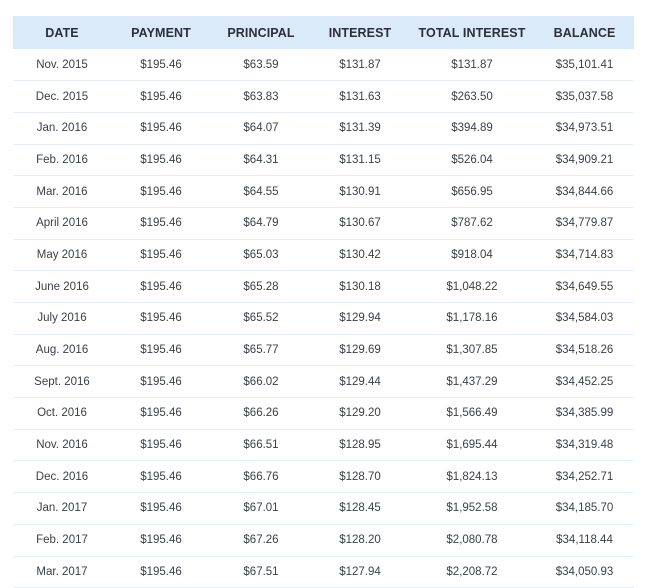  Describe the element at coordinates (584, 540) in the screenshot. I see `cell-balance: $34,118.44` at that location.